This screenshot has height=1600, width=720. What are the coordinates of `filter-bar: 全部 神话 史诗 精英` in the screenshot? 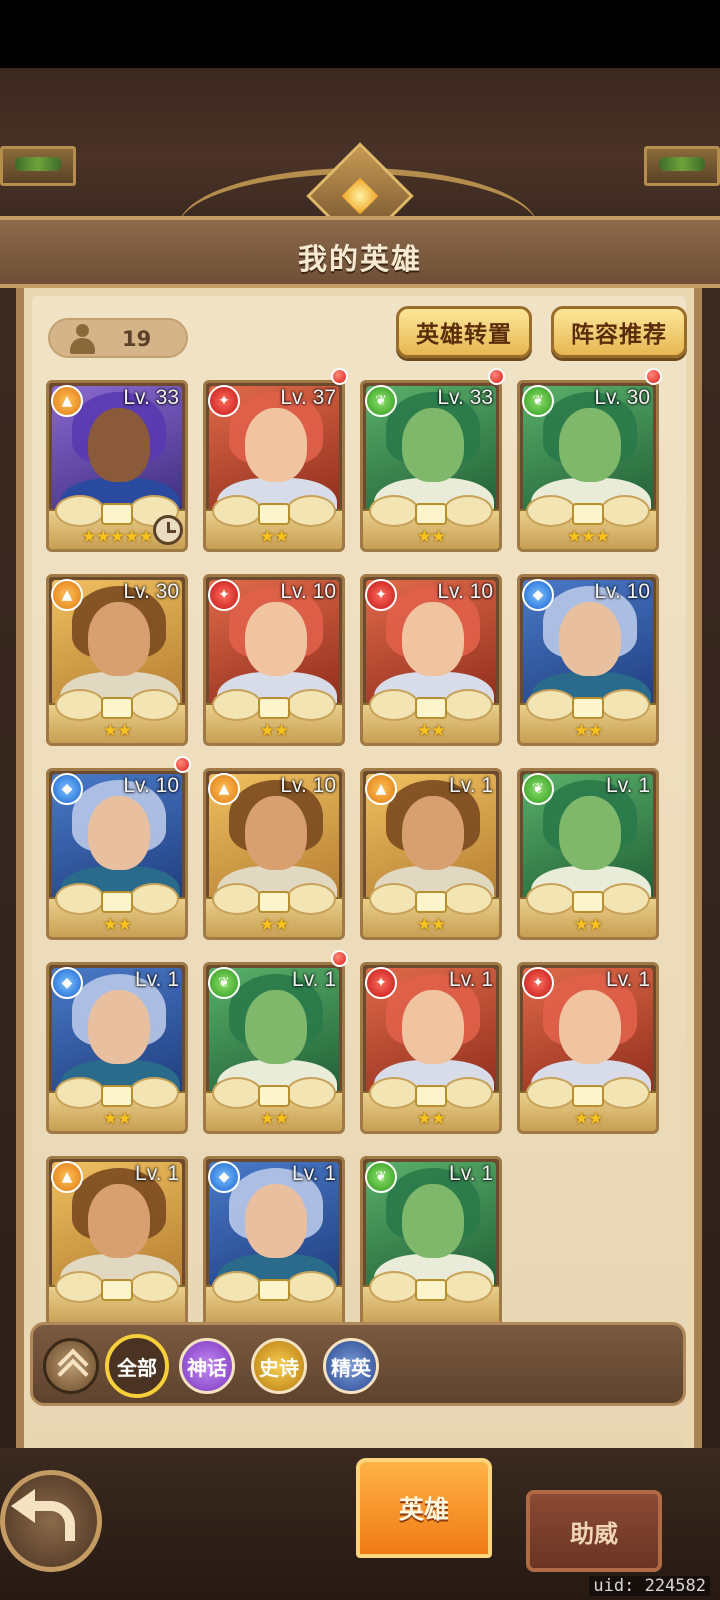 It's located at (358, 1364).